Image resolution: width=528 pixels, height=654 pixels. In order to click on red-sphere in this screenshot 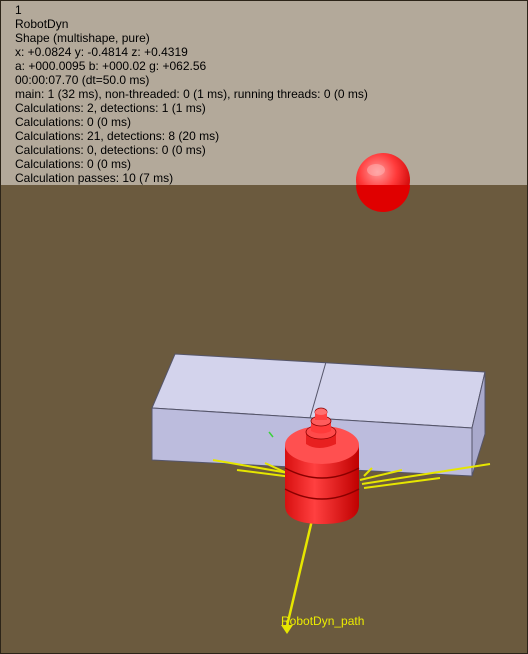, I will do `click(383, 182)`.